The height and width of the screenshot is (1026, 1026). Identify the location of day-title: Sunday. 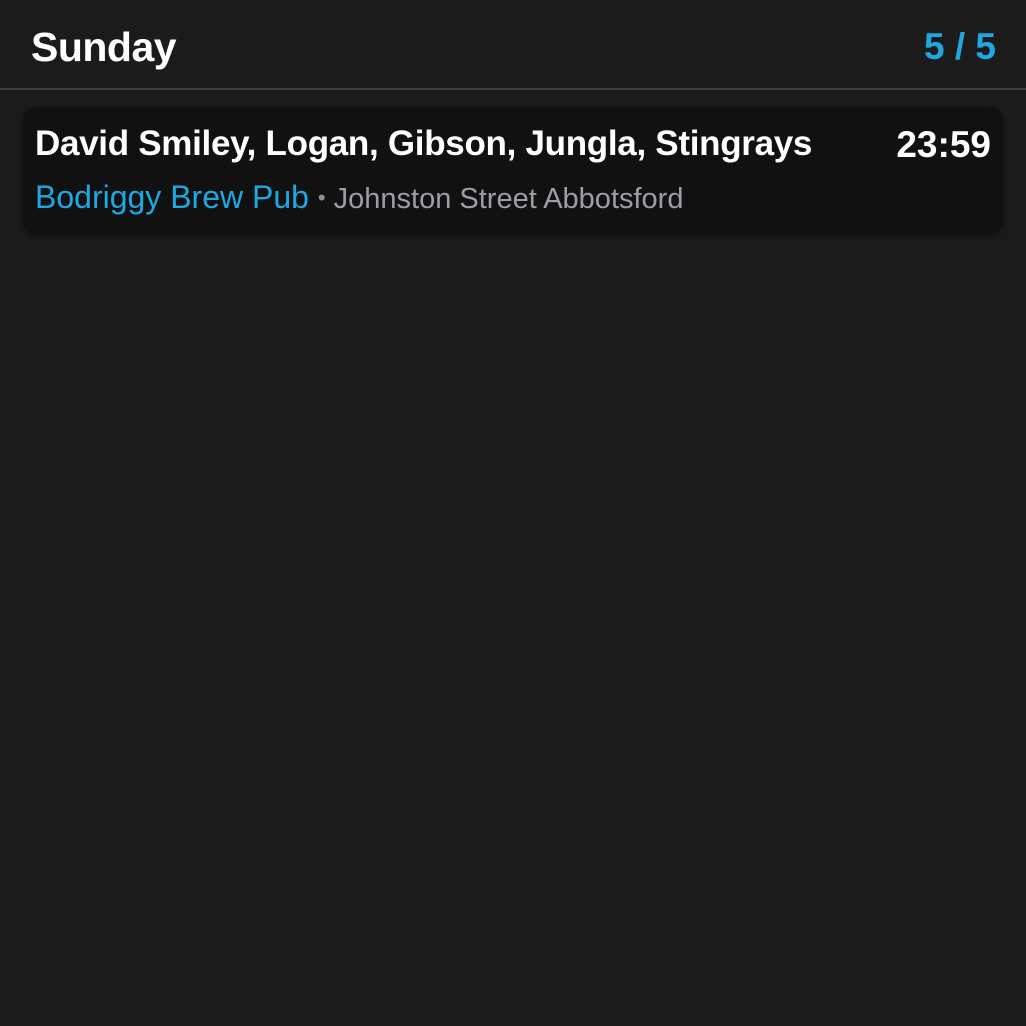
(104, 47).